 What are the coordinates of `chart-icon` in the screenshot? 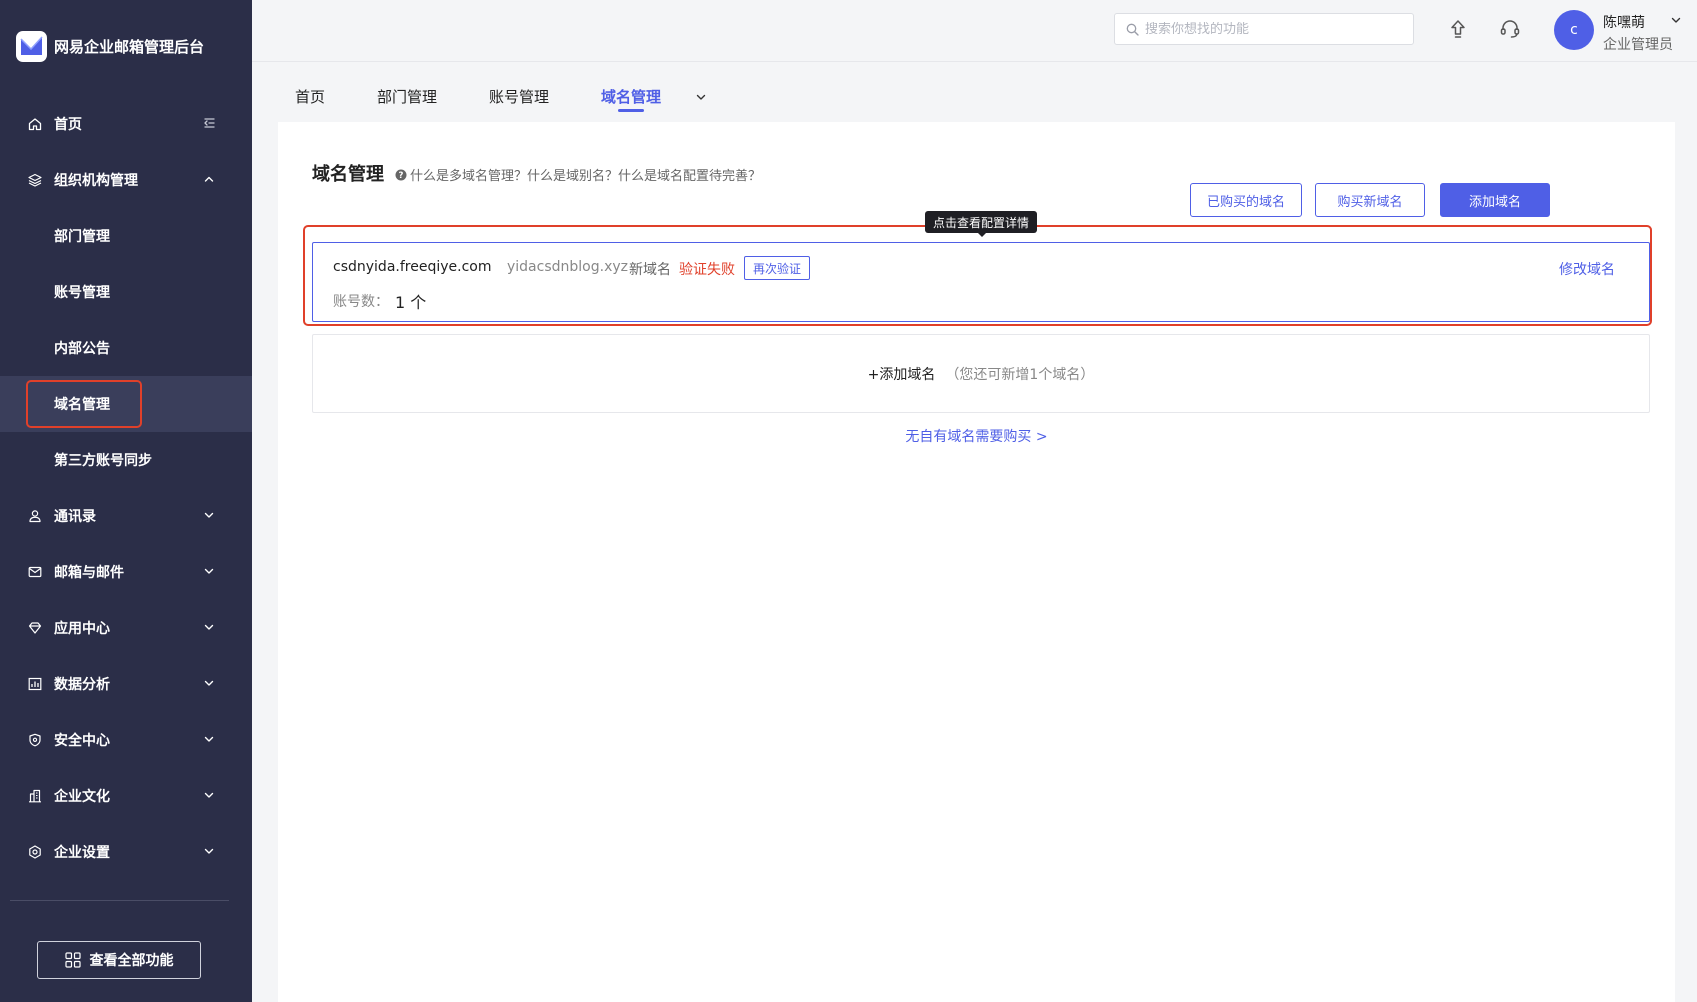 It's located at (35, 684).